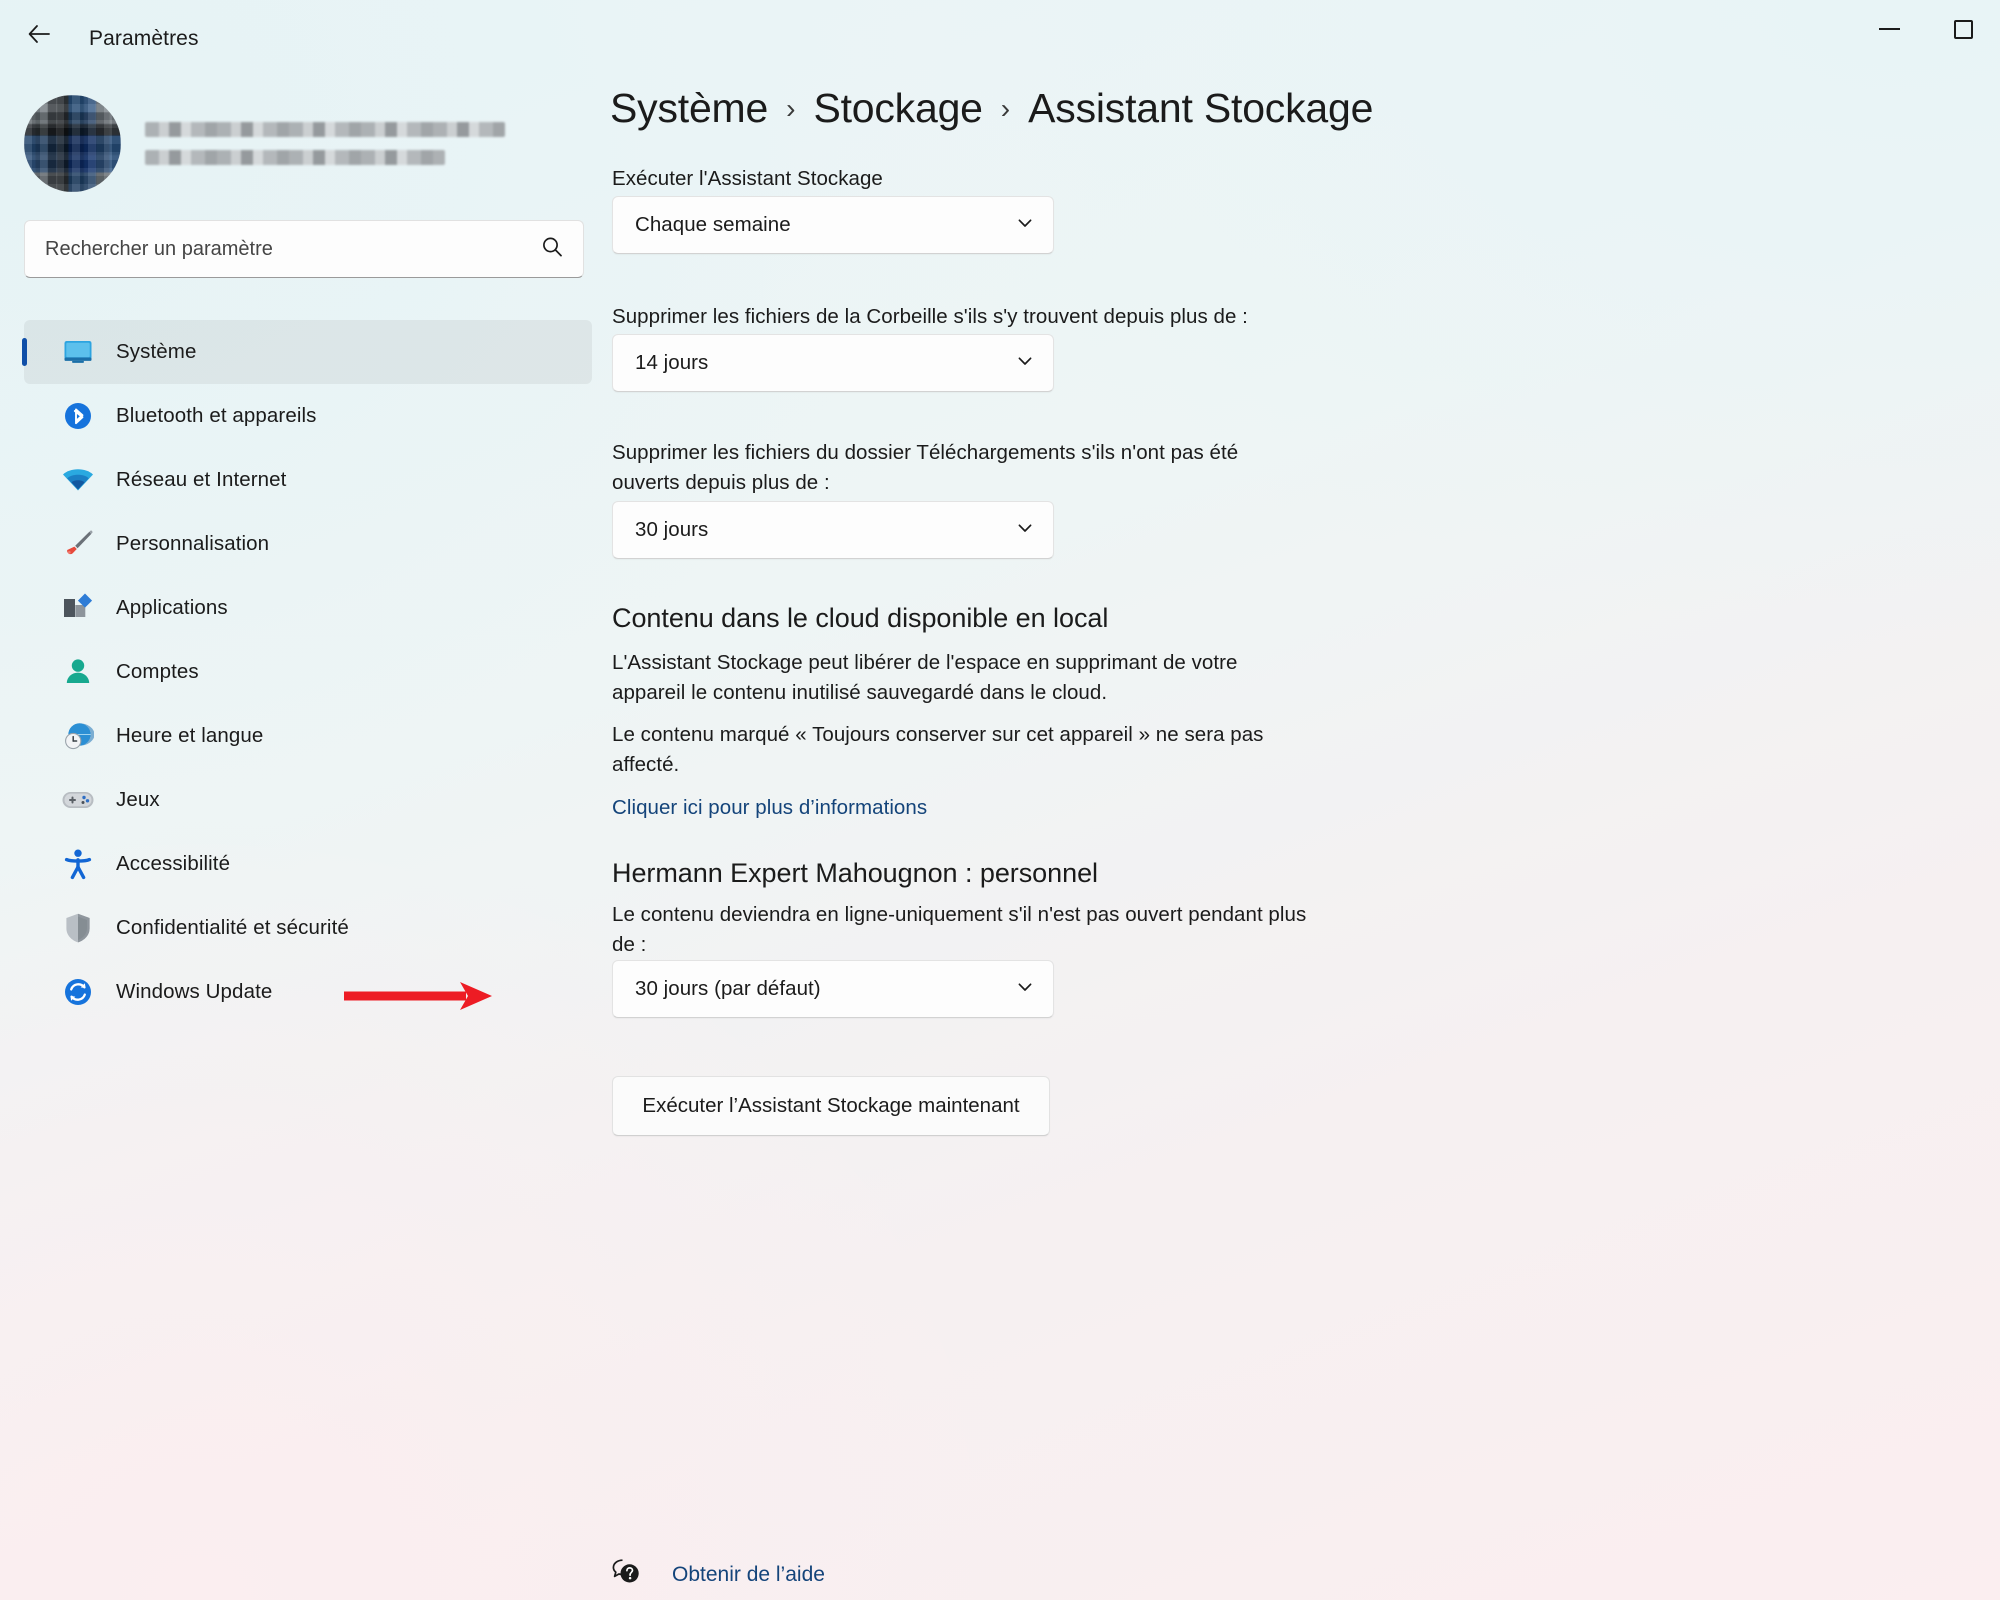 The image size is (2000, 1600). Describe the element at coordinates (78, 416) in the screenshot. I see `bluetooth-icon` at that location.